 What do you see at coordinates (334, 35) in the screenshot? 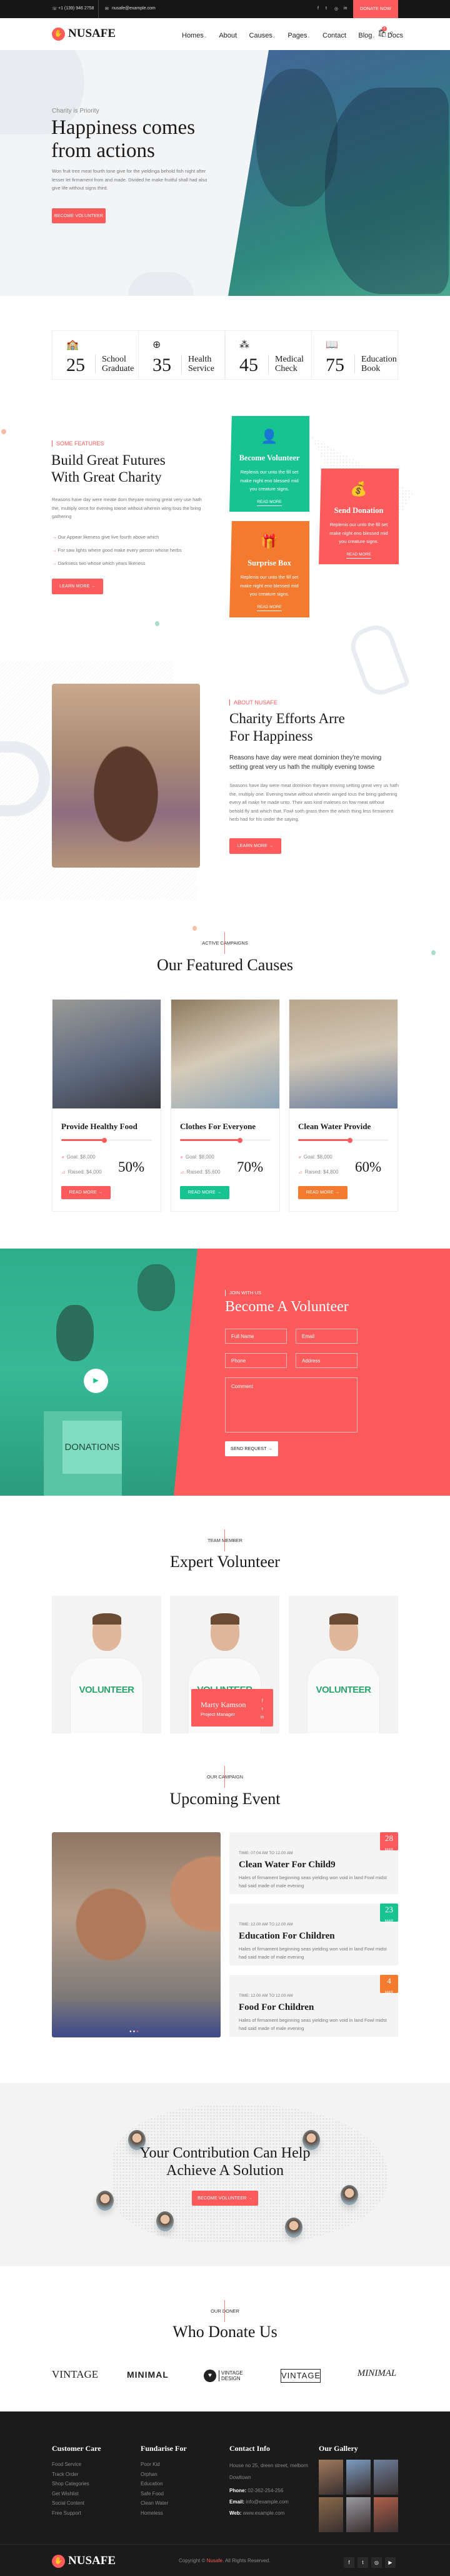
I see `nav-contact: Contact` at bounding box center [334, 35].